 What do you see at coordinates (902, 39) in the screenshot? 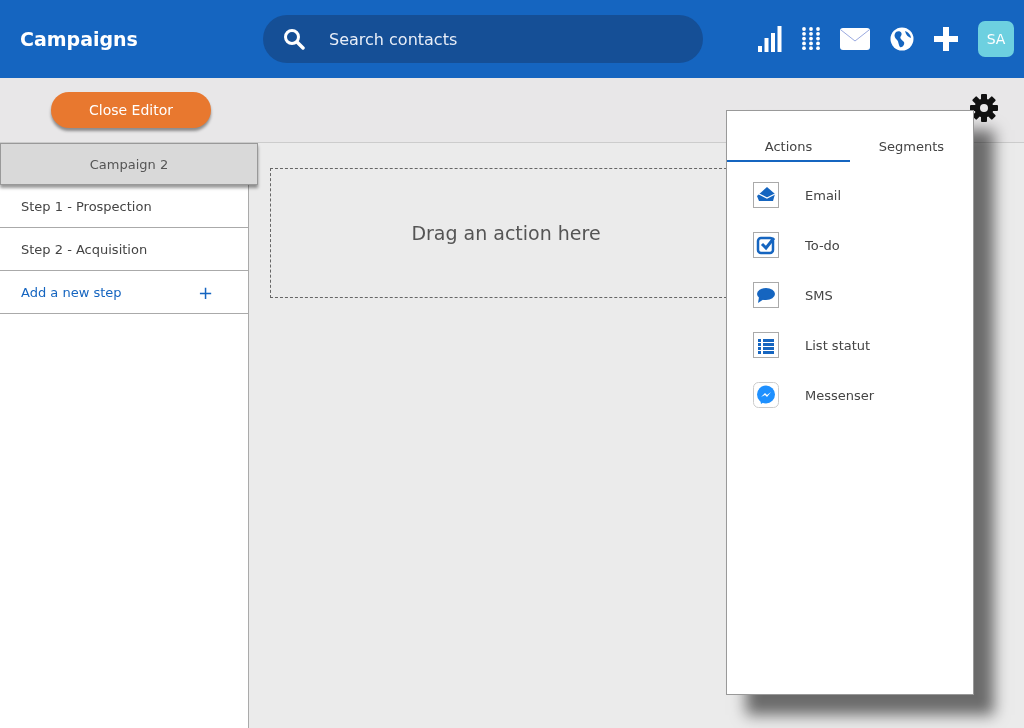
I see `globe-icon` at bounding box center [902, 39].